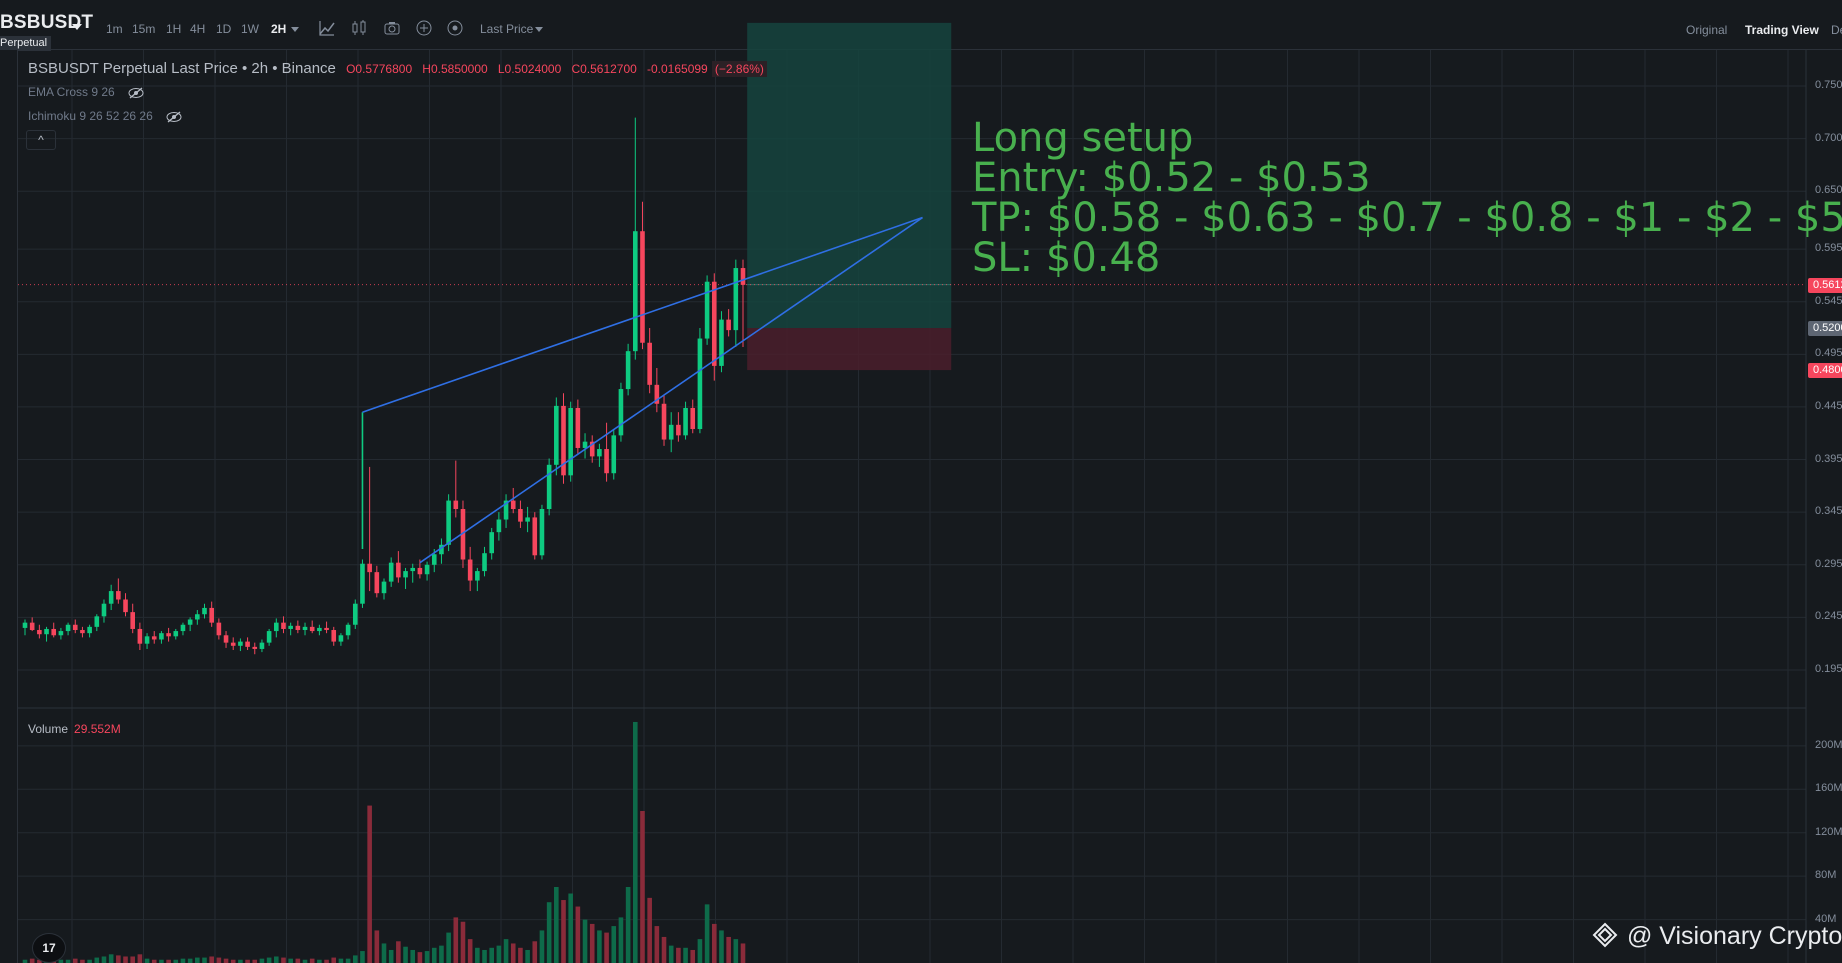 This screenshot has width=1842, height=963. Describe the element at coordinates (671, 390) in the screenshot. I see `trendline` at that location.